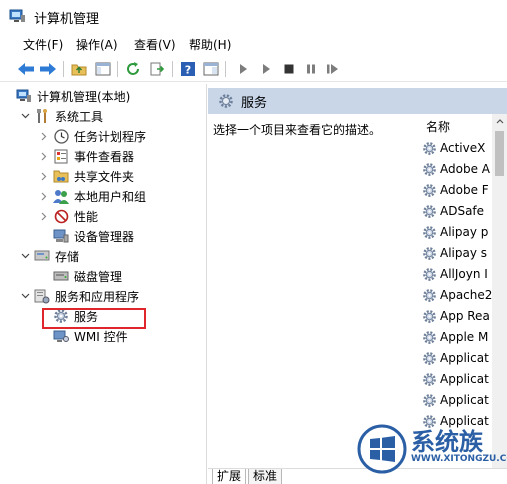 The height and width of the screenshot is (484, 507). Describe the element at coordinates (464, 232) in the screenshot. I see `service-name: Alipay p` at that location.